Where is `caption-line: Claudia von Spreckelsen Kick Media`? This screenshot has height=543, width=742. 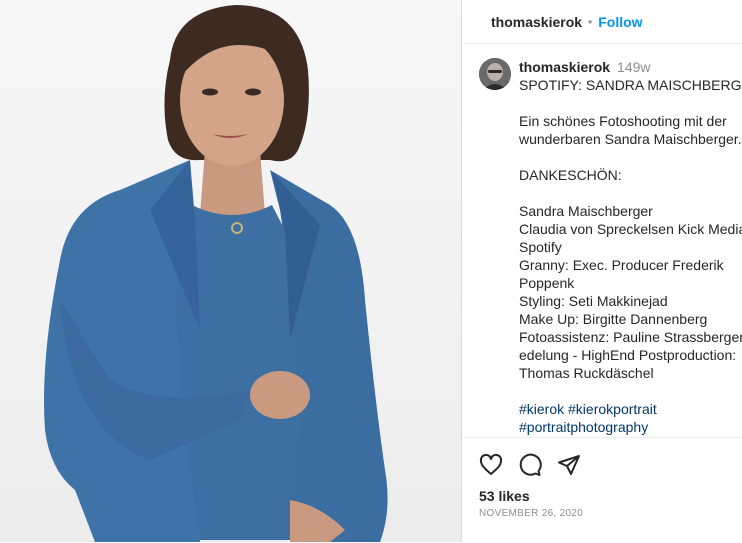
caption-line: Claudia von Spreckelsen Kick Media is located at coordinates (630, 229).